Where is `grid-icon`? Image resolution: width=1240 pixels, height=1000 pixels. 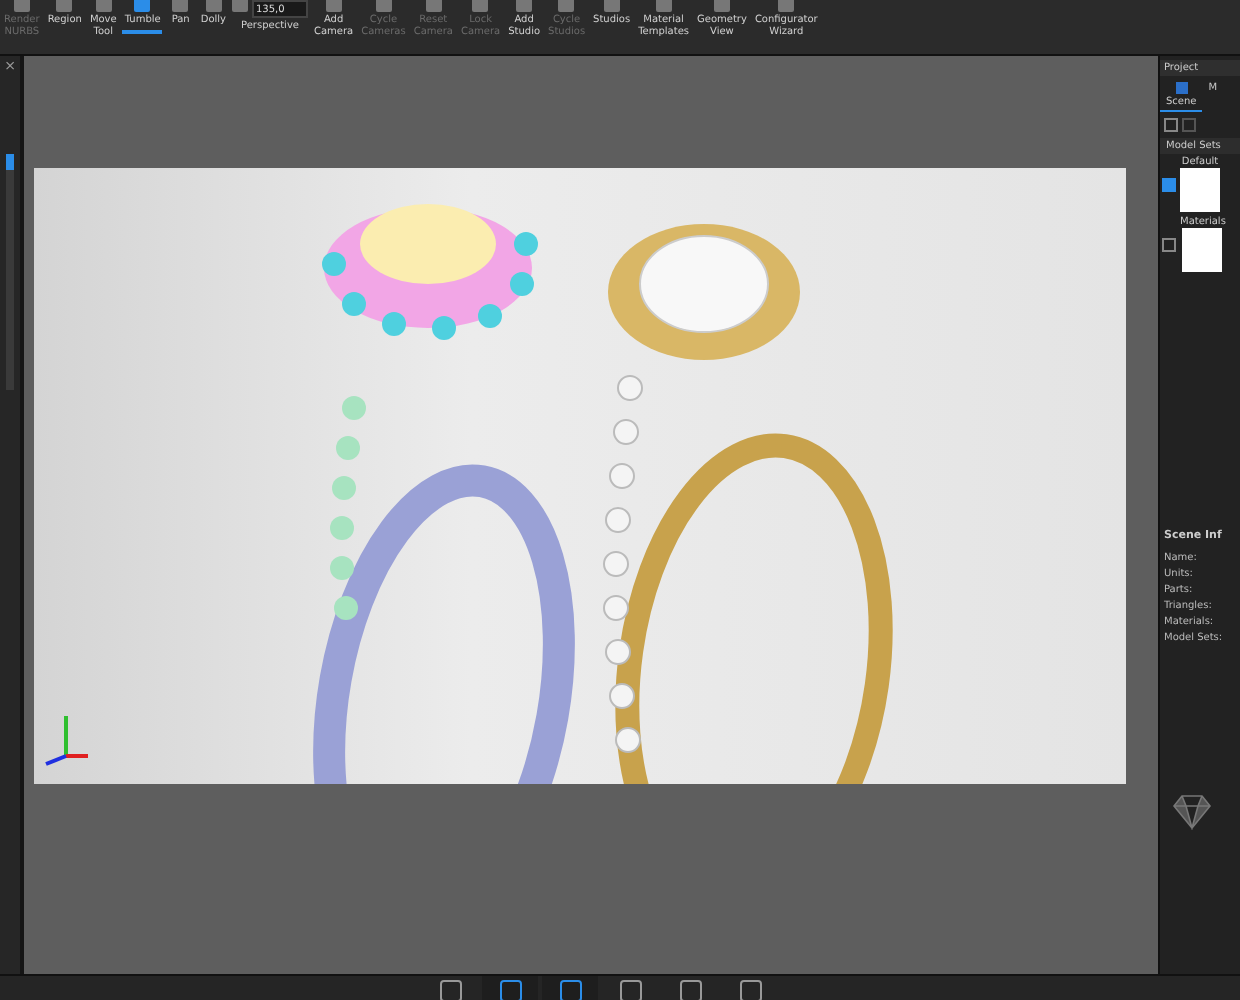
grid-icon is located at coordinates (1181, 88).